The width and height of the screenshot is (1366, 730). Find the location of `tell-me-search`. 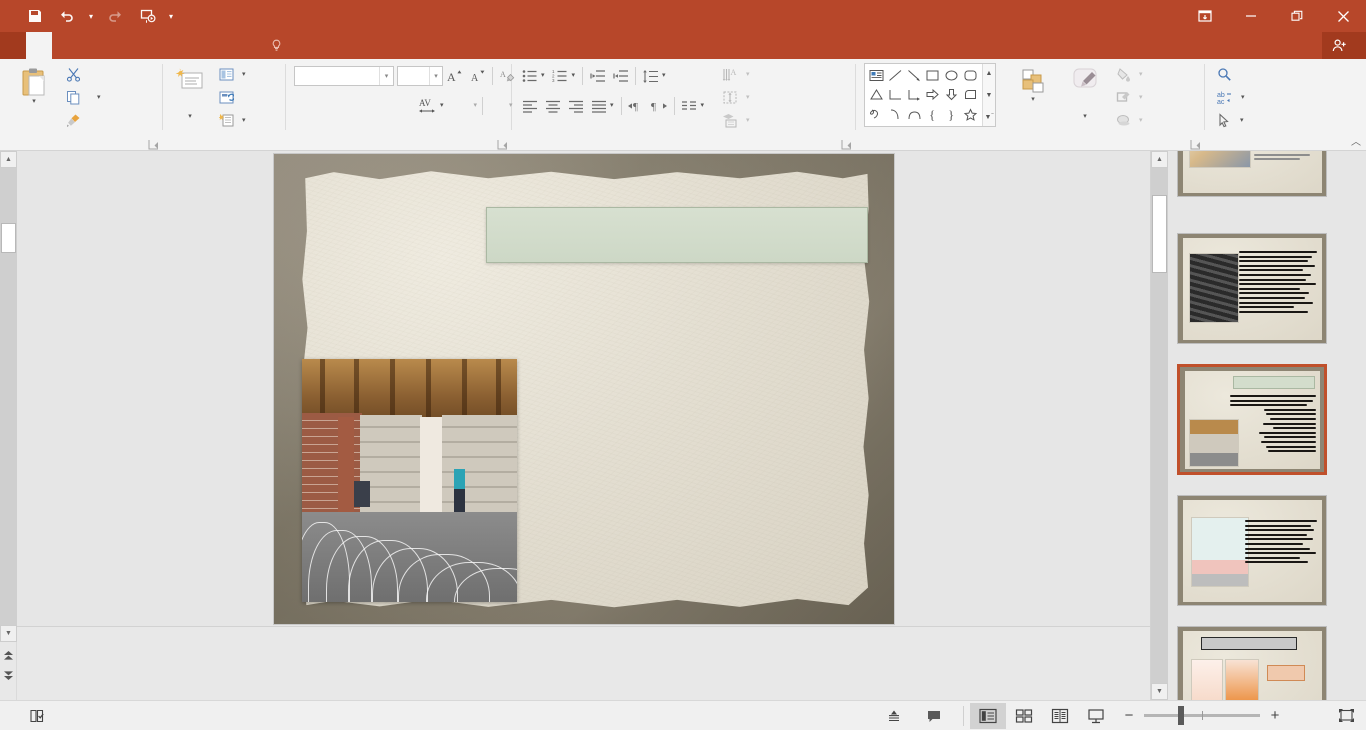

tell-me-search is located at coordinates (279, 45).